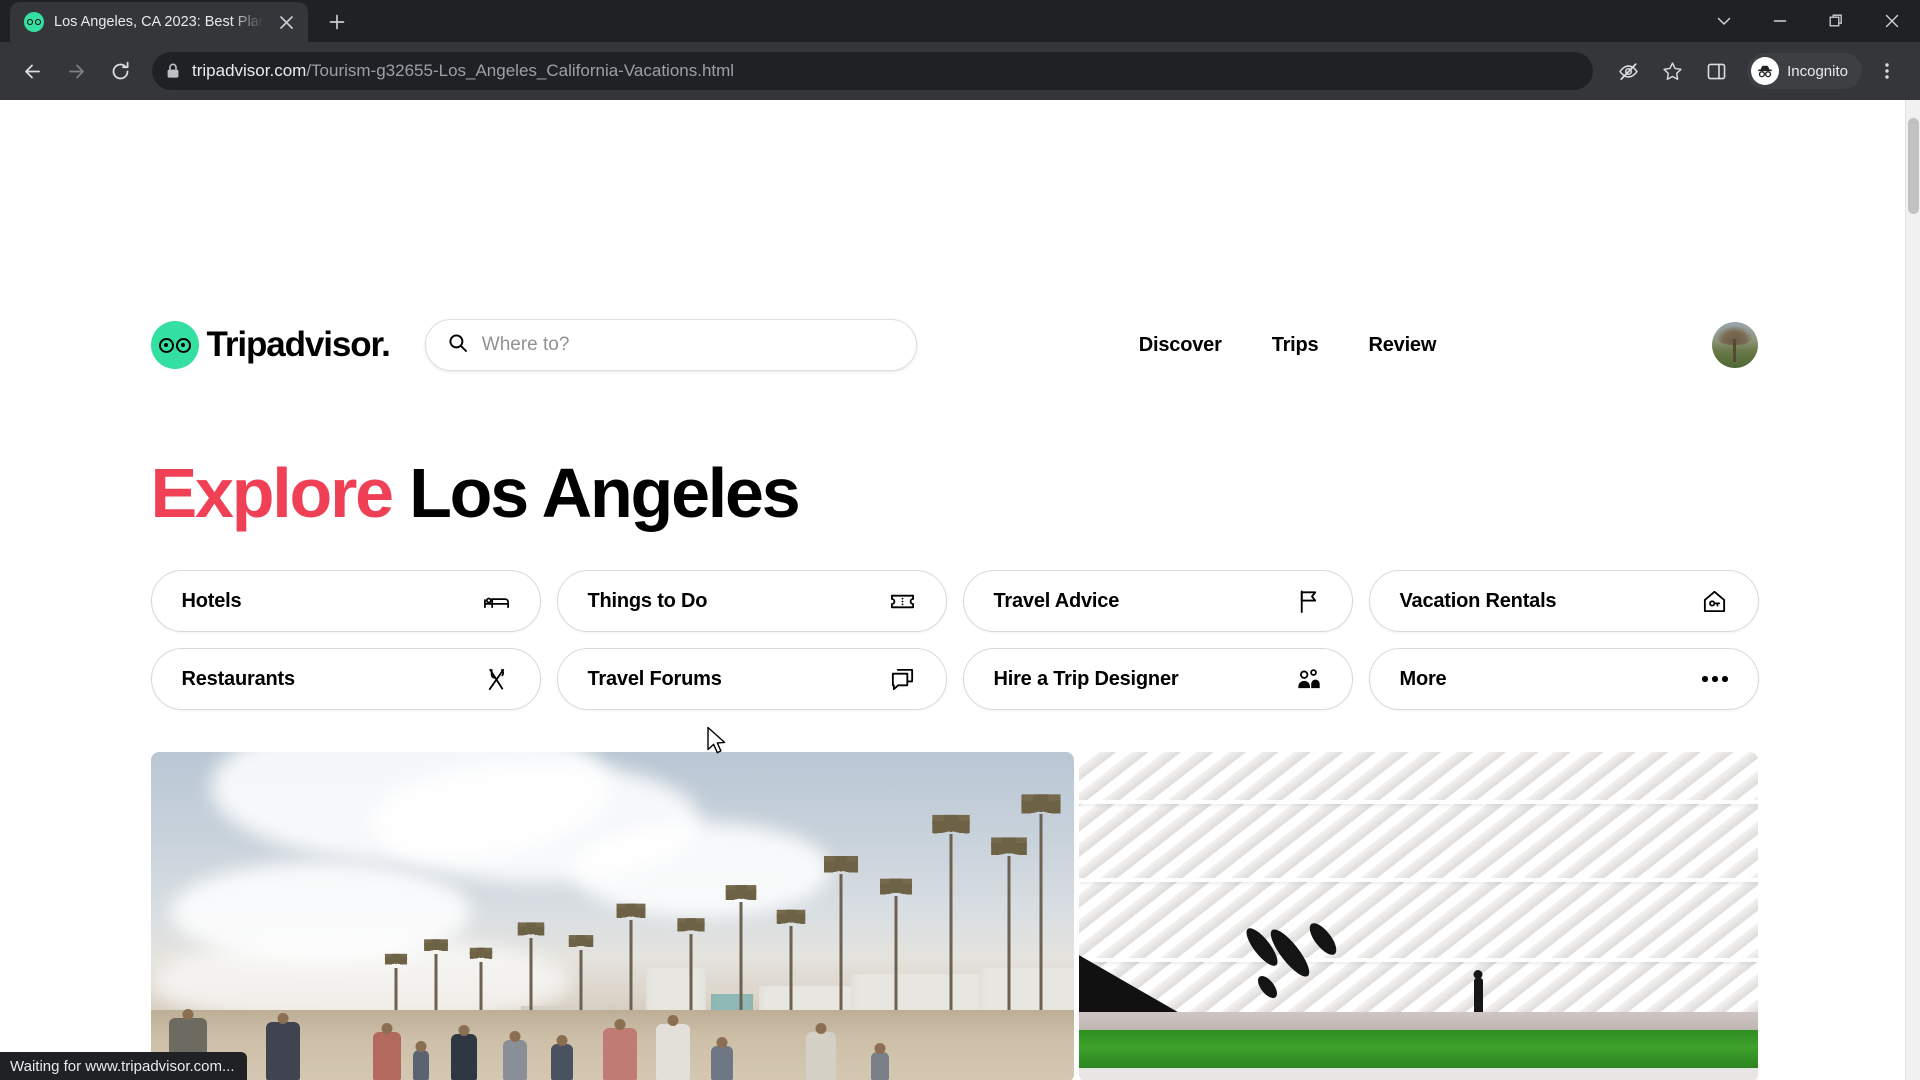 The height and width of the screenshot is (1080, 1920). I want to click on maximize-window-icon, so click(1836, 21).